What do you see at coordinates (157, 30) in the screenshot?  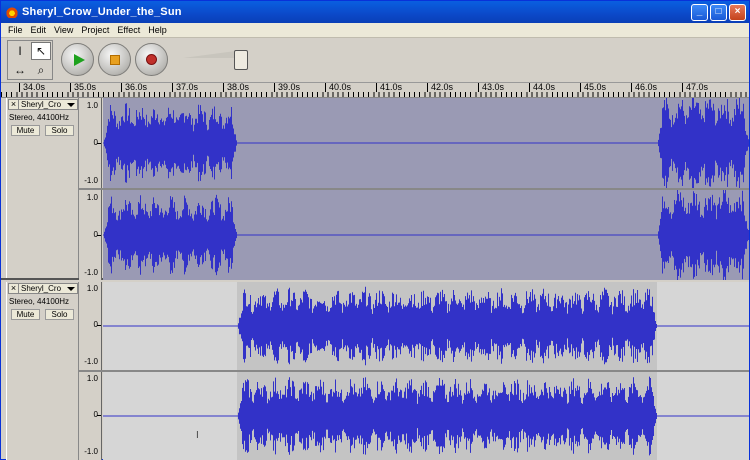 I see `menu-help: Help` at bounding box center [157, 30].